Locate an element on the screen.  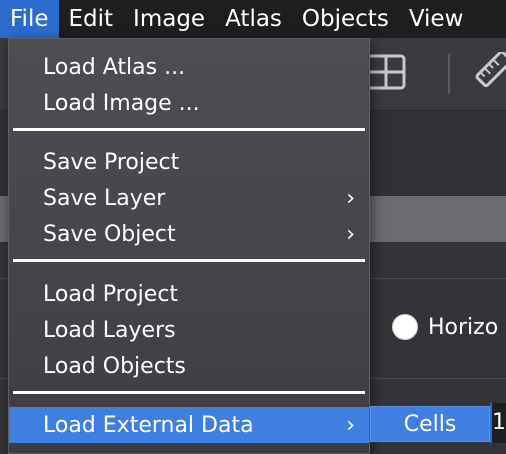
toolbar-separator is located at coordinates (449, 74).